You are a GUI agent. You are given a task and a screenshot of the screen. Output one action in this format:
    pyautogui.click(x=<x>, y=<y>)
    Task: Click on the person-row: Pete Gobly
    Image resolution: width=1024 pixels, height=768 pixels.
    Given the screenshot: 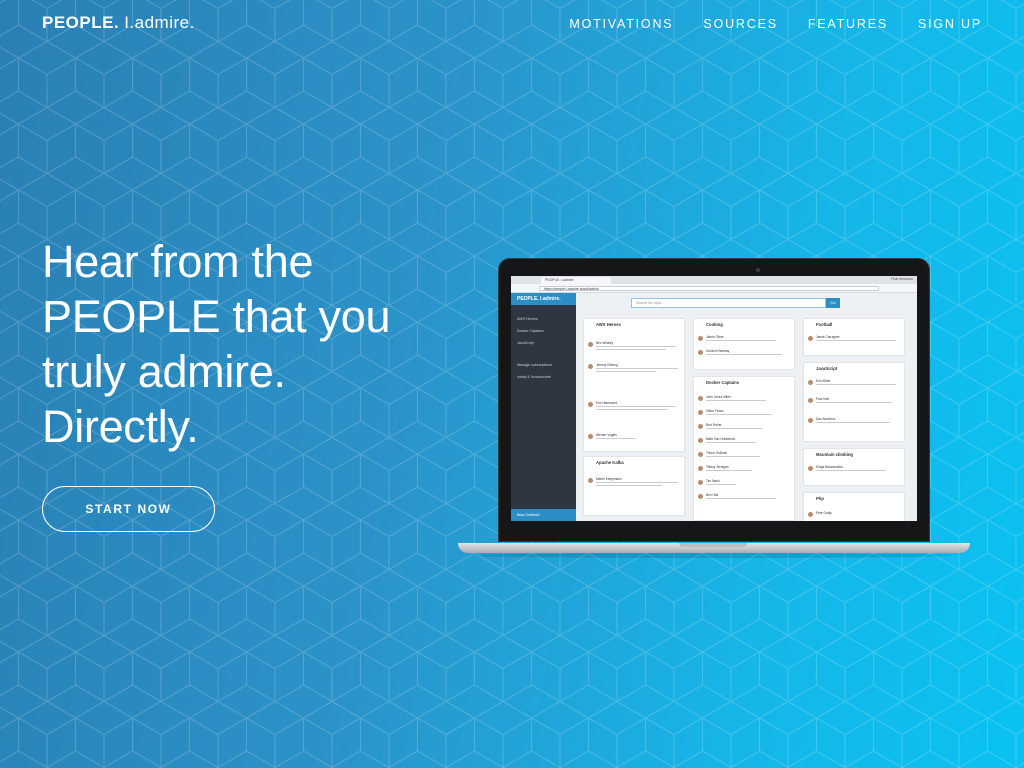 What is the action you would take?
    pyautogui.click(x=855, y=516)
    